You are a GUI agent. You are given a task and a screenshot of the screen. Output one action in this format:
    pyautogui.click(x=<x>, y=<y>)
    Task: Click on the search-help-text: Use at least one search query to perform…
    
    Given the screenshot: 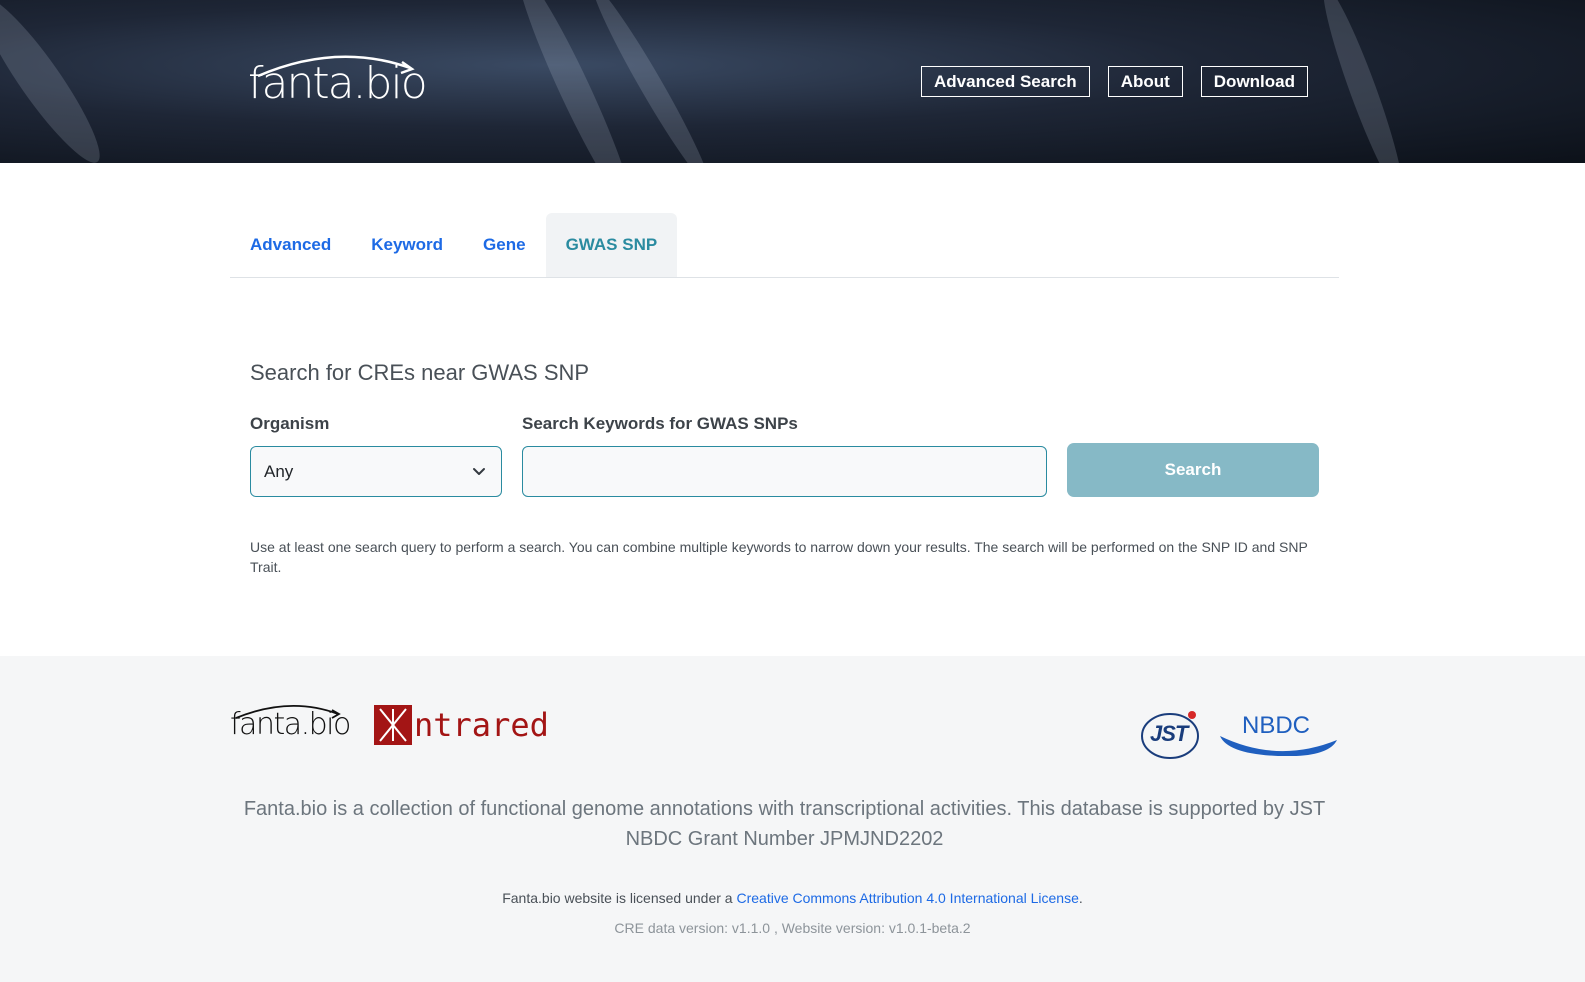 What is the action you would take?
    pyautogui.click(x=779, y=557)
    